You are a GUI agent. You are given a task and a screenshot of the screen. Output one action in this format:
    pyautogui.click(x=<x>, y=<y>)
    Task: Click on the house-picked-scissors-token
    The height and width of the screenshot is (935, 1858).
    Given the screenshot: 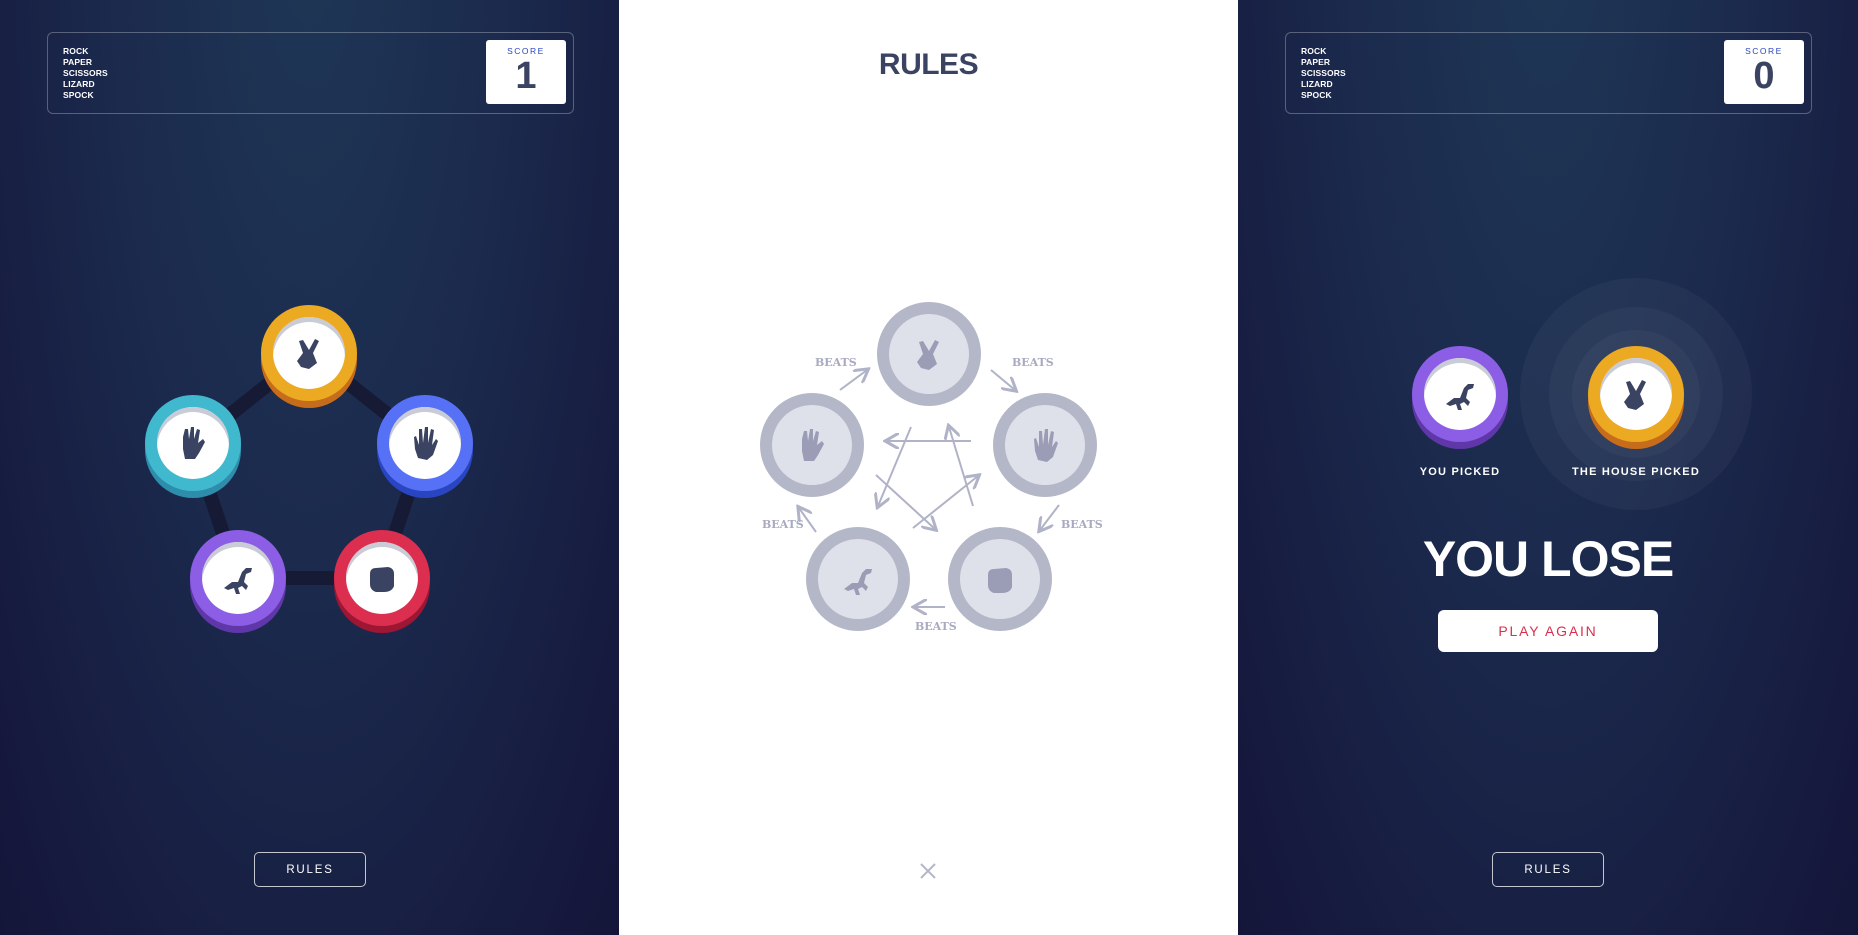 What is the action you would take?
    pyautogui.click(x=1636, y=394)
    